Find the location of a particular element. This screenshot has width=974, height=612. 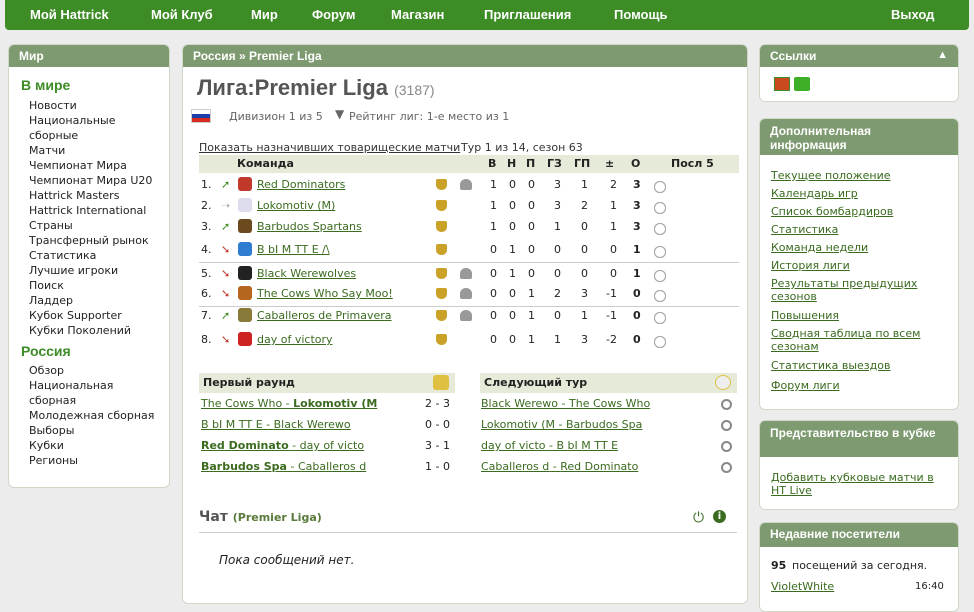

nav-world: Мир is located at coordinates (264, 14).